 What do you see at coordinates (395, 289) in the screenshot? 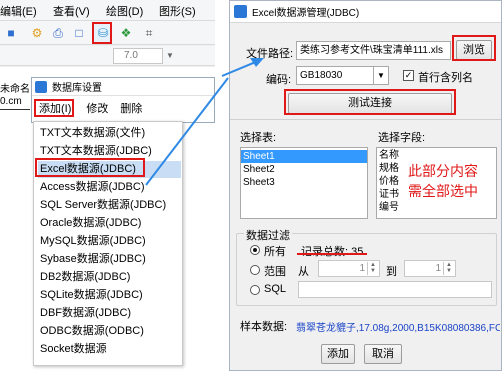
I see `sql-input` at bounding box center [395, 289].